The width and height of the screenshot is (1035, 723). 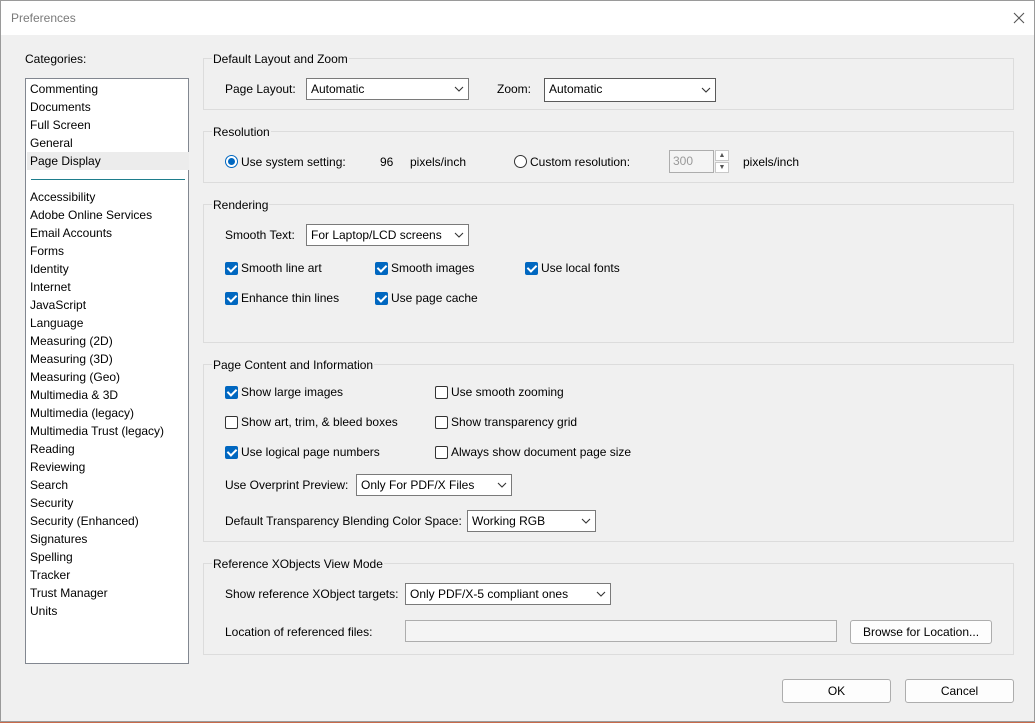 I want to click on show-large-images-label: Show large images, so click(x=292, y=392).